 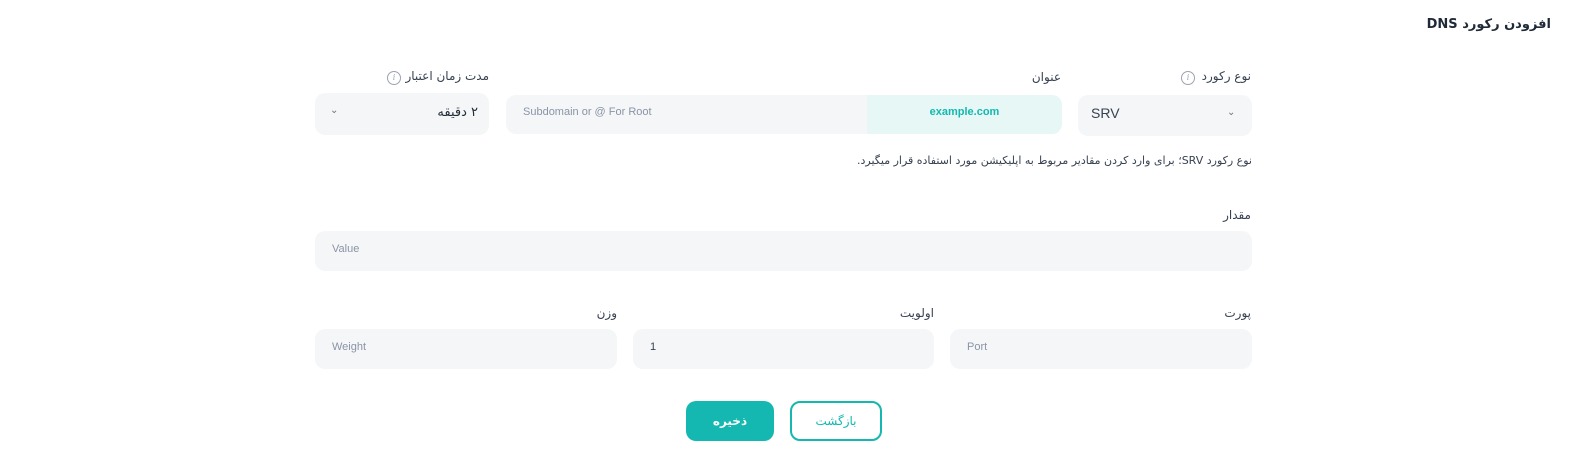 I want to click on weight-input: Weight, so click(x=466, y=349).